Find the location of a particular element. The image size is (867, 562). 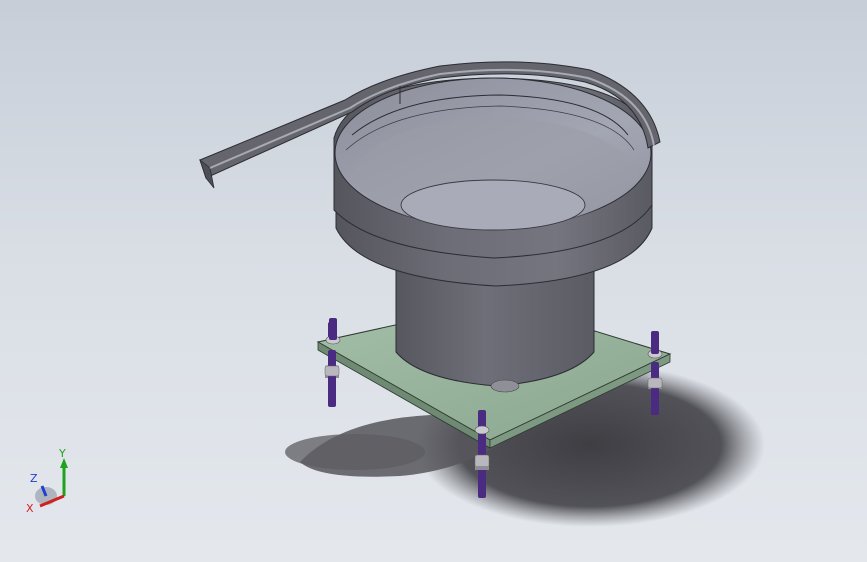

y-axis-label: Y is located at coordinates (62, 453).